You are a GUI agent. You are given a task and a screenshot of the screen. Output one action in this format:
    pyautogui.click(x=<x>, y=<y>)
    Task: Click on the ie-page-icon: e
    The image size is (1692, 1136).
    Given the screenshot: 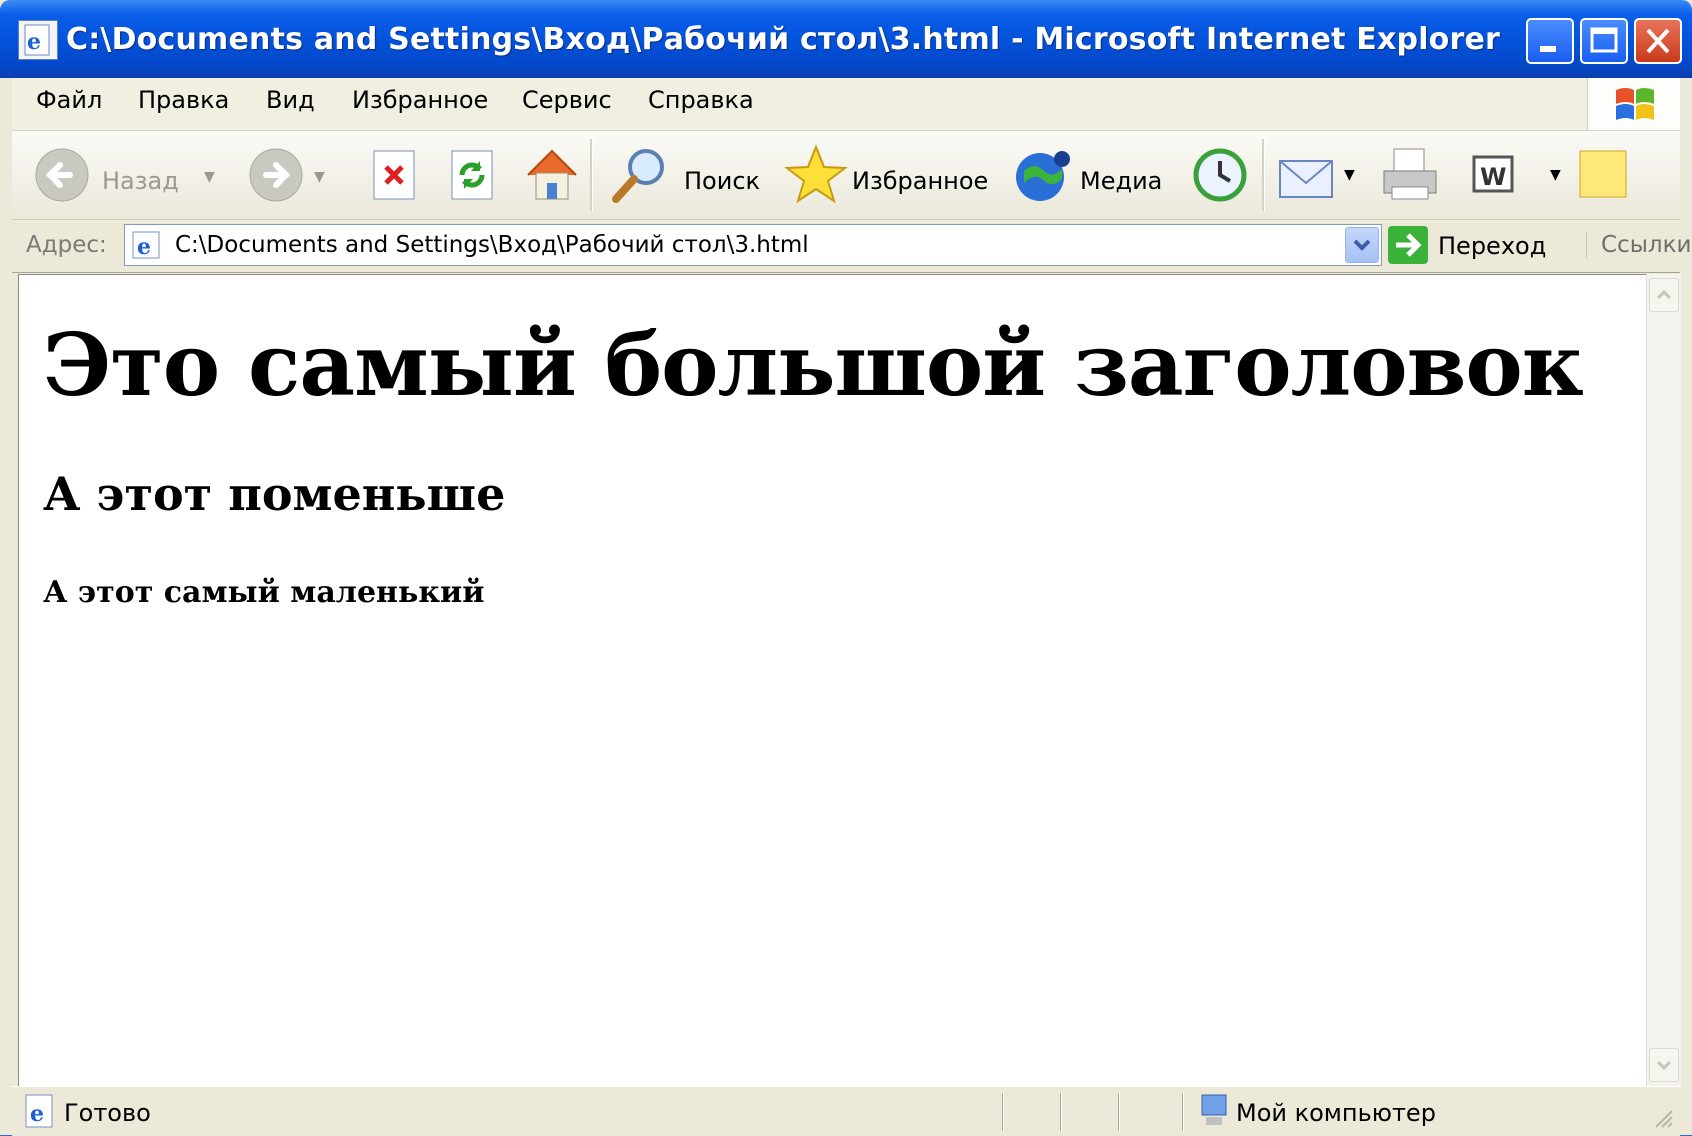 What is the action you would take?
    pyautogui.click(x=38, y=40)
    